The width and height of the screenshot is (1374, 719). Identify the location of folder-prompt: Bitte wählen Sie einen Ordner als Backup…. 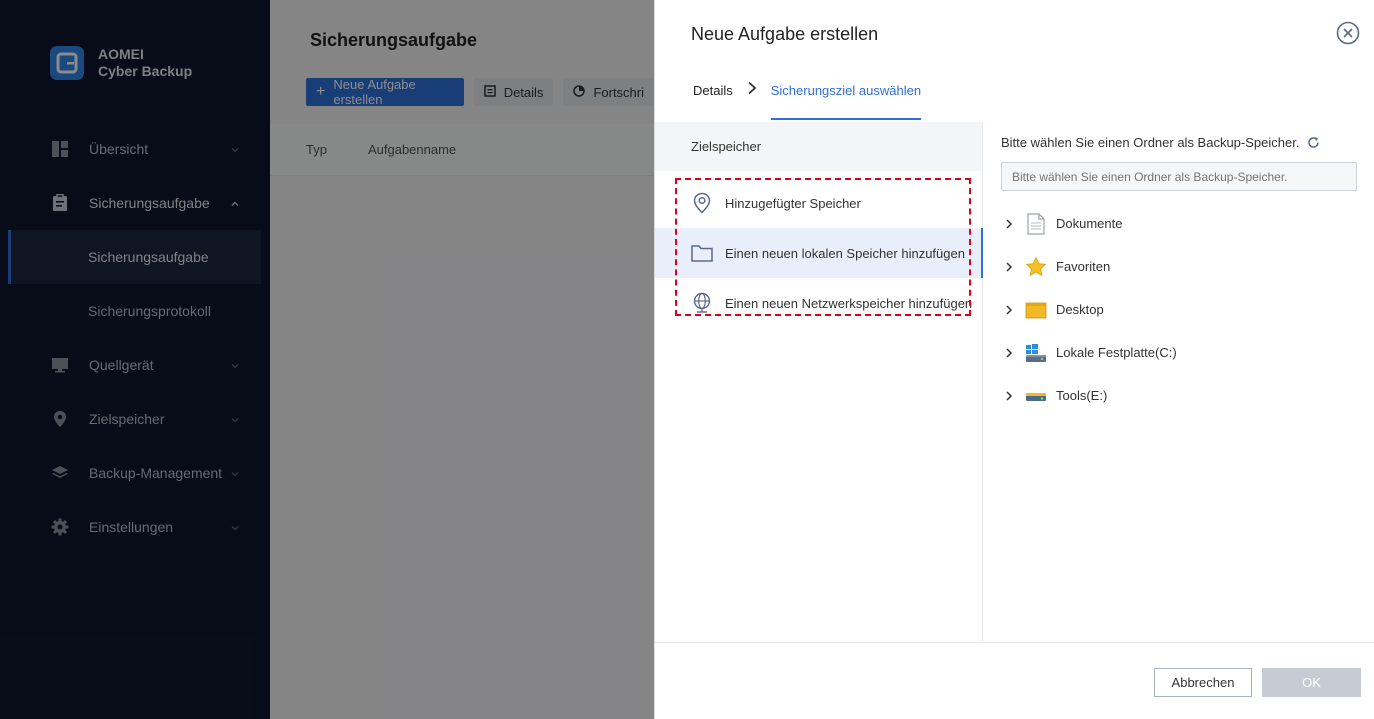
(1160, 142).